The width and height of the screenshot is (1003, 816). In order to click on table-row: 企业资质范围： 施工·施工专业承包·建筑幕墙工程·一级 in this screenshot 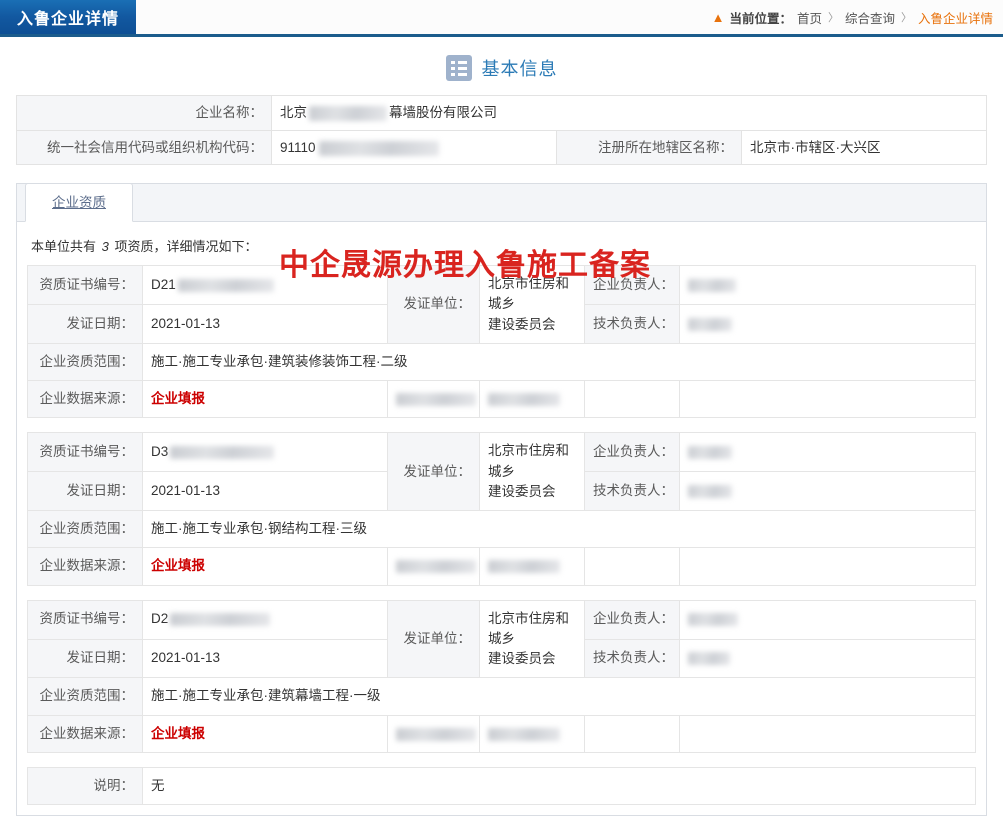, I will do `click(501, 696)`.